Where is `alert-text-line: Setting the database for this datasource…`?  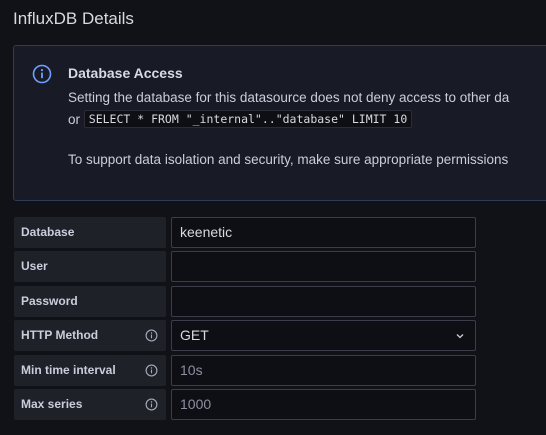
alert-text-line: Setting the database for this datasource… is located at coordinates (289, 97).